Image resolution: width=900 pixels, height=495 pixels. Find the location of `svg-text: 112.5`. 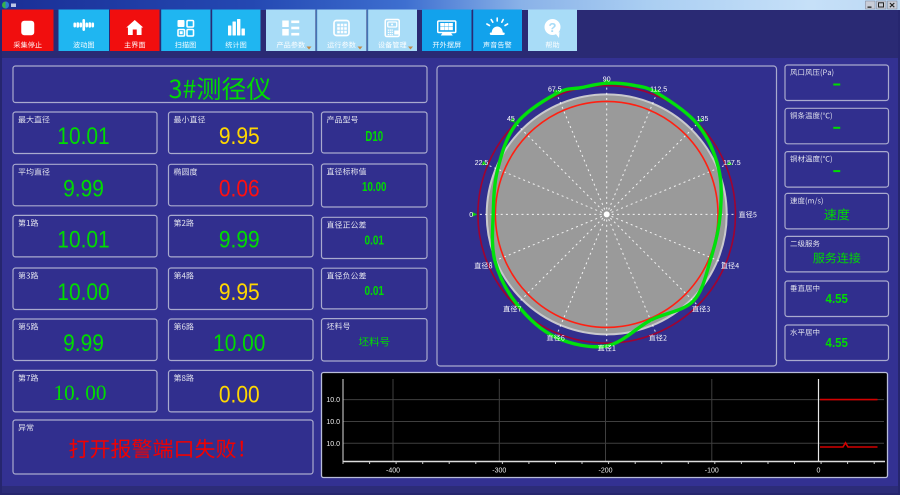

svg-text: 112.5 is located at coordinates (658, 90).